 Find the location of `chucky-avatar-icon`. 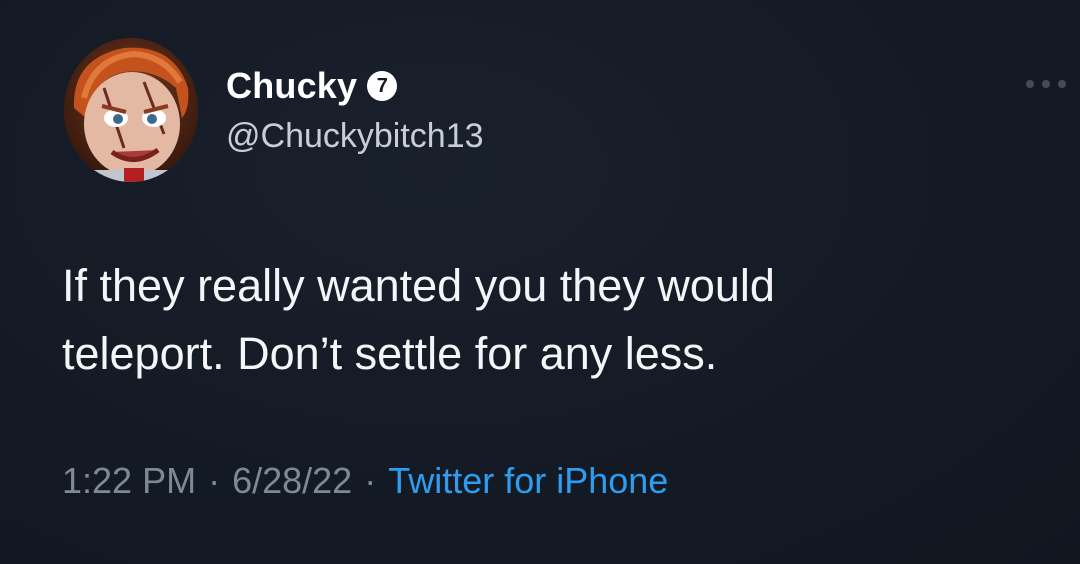

chucky-avatar-icon is located at coordinates (131, 110).